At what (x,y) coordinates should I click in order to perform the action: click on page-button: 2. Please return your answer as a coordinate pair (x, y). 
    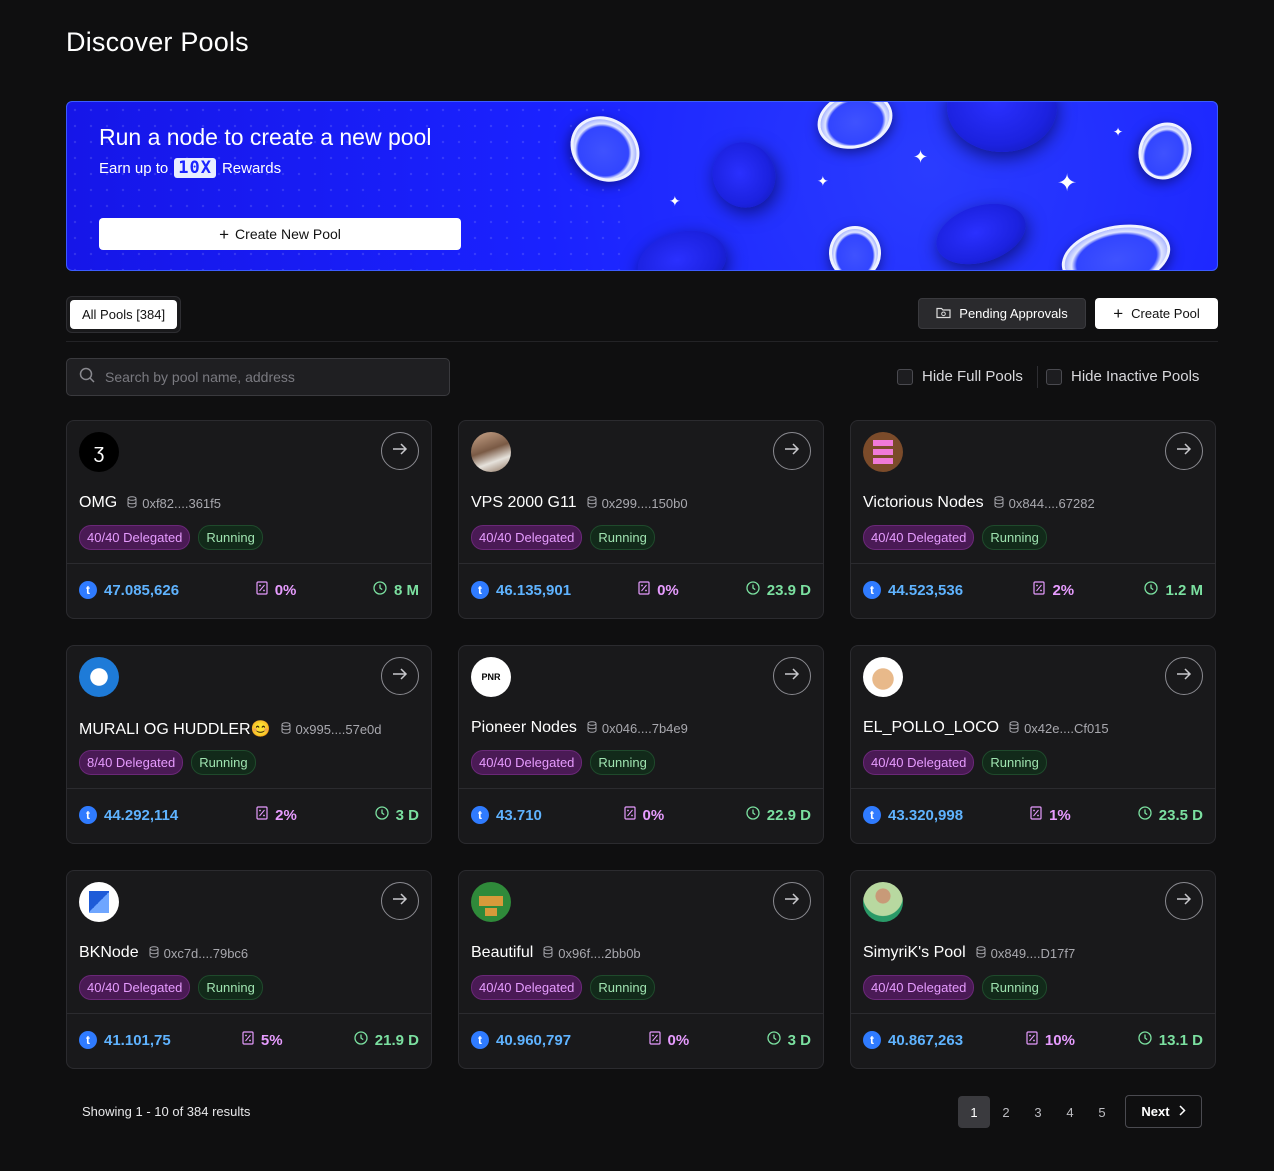
    Looking at the image, I should click on (1006, 1112).